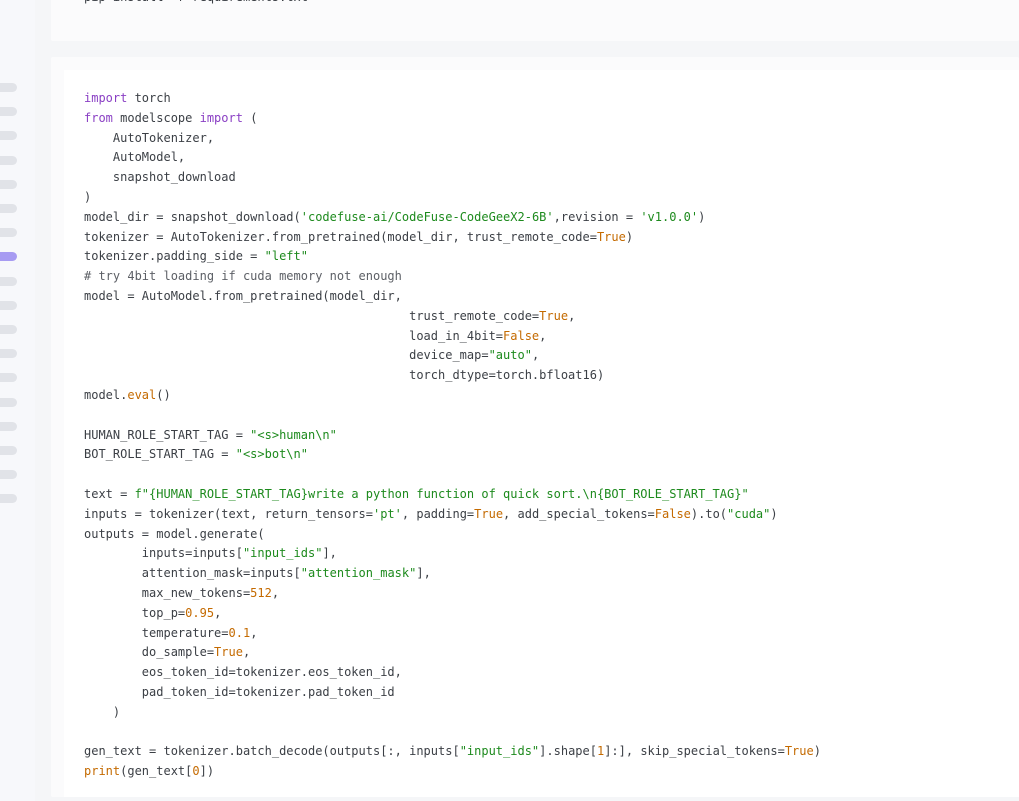 The width and height of the screenshot is (1019, 801). Describe the element at coordinates (452, 99) in the screenshot. I see `code-line: import torch` at that location.